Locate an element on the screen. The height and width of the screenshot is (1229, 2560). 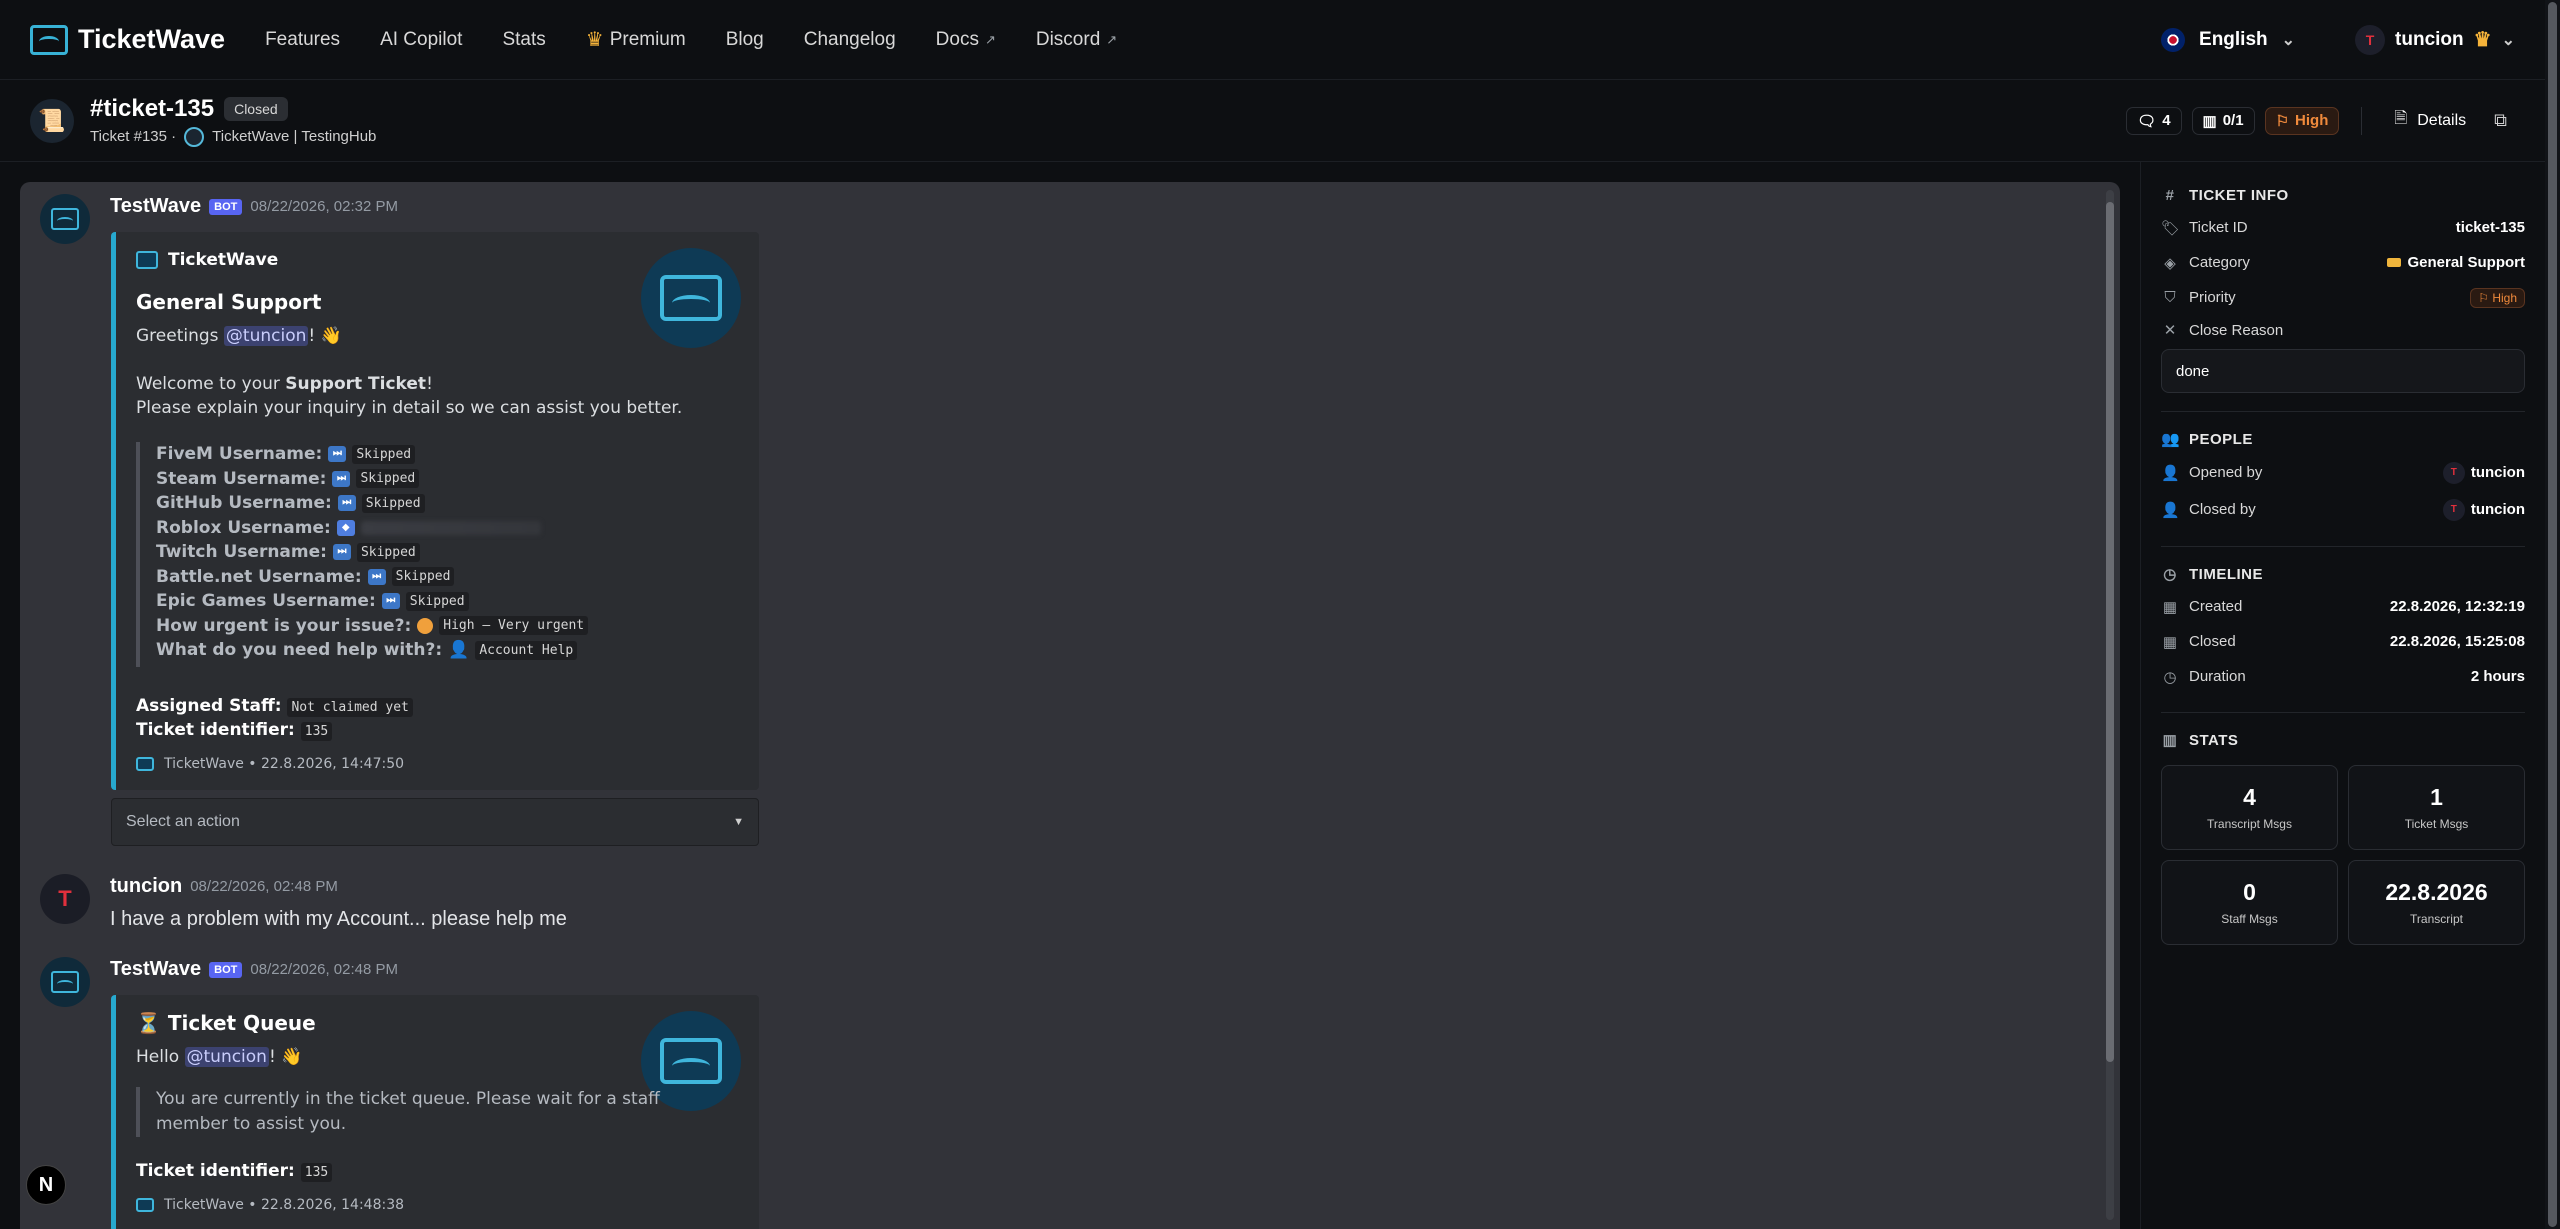
details-button: 🗎 Details is located at coordinates (2430, 120).